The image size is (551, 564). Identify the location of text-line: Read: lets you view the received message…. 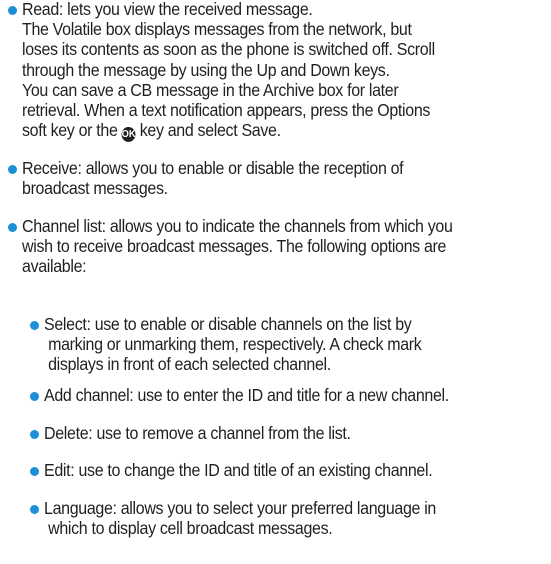
(167, 9).